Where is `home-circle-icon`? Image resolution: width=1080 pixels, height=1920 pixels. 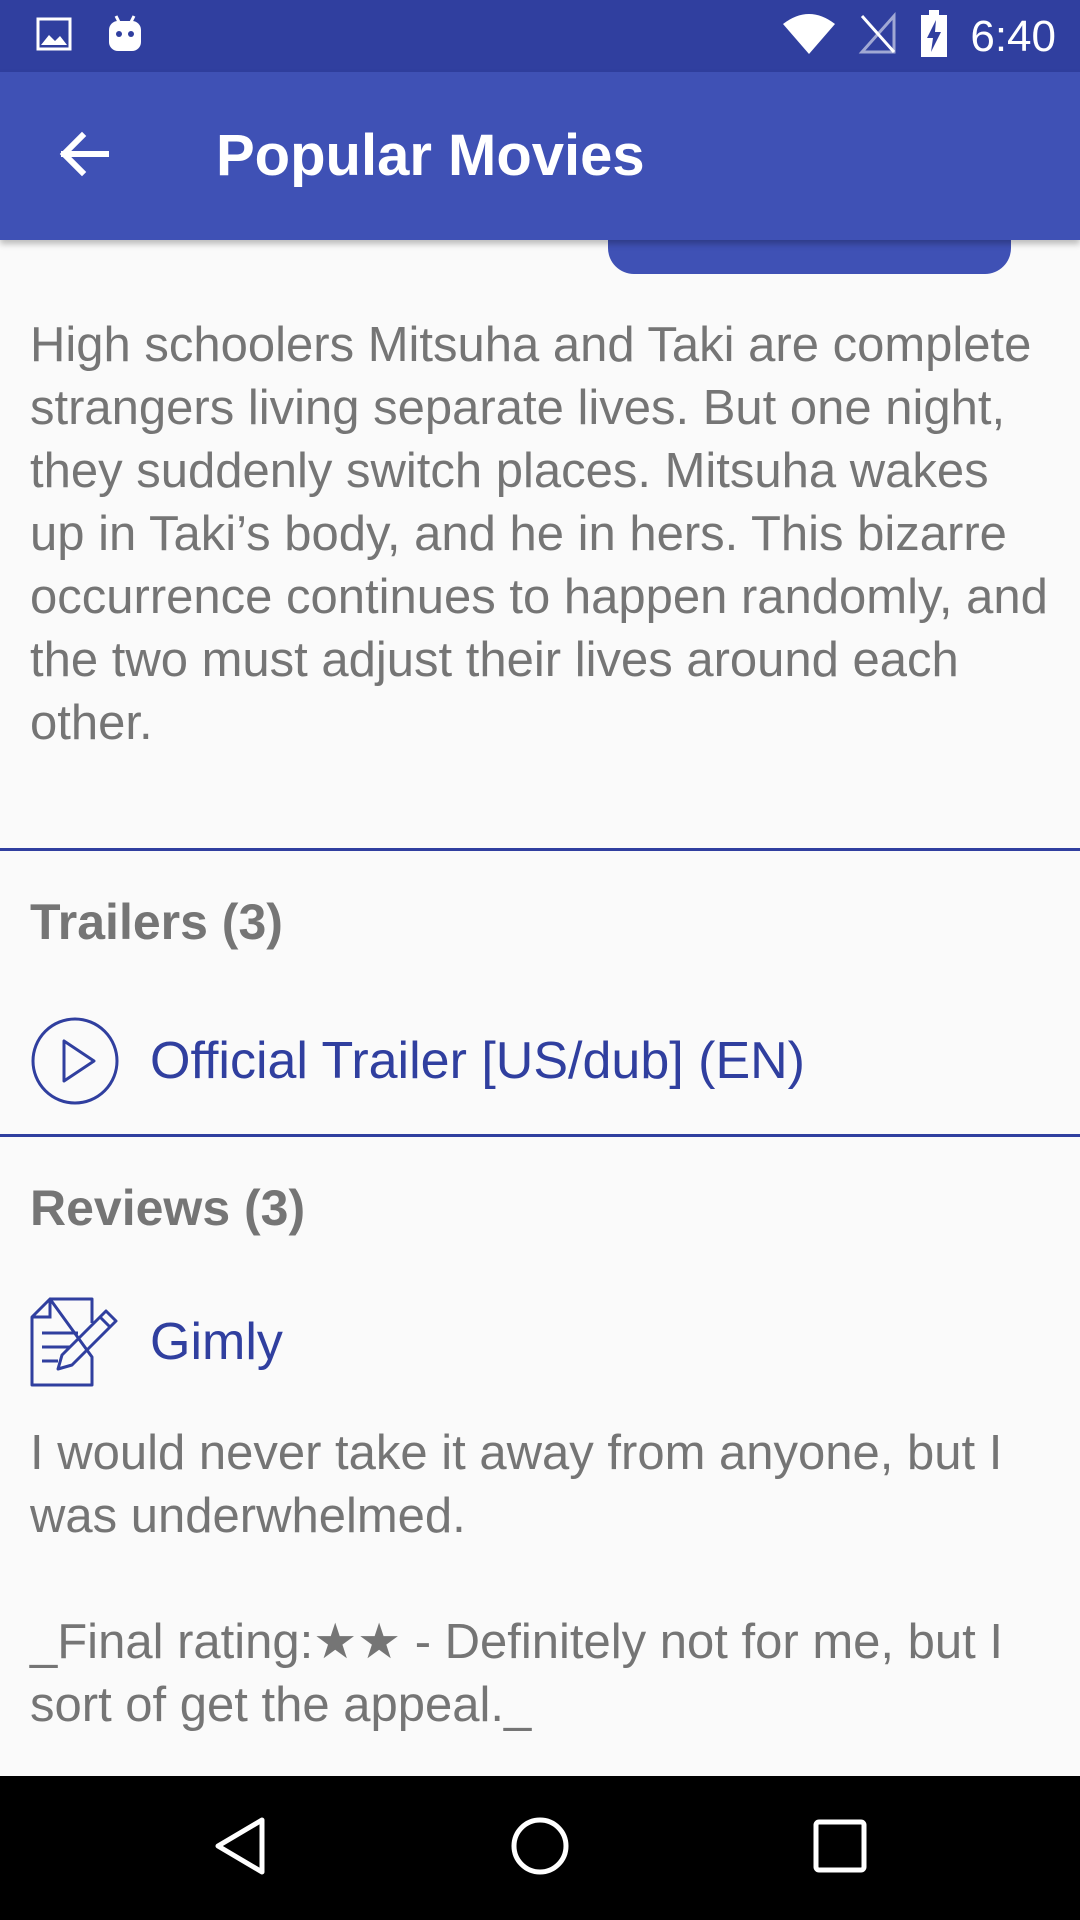
home-circle-icon is located at coordinates (540, 1848).